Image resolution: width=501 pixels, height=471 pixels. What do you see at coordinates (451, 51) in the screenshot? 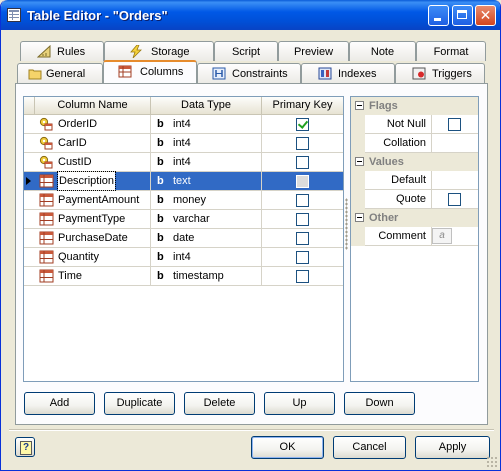
I see `tab-format: Format` at bounding box center [451, 51].